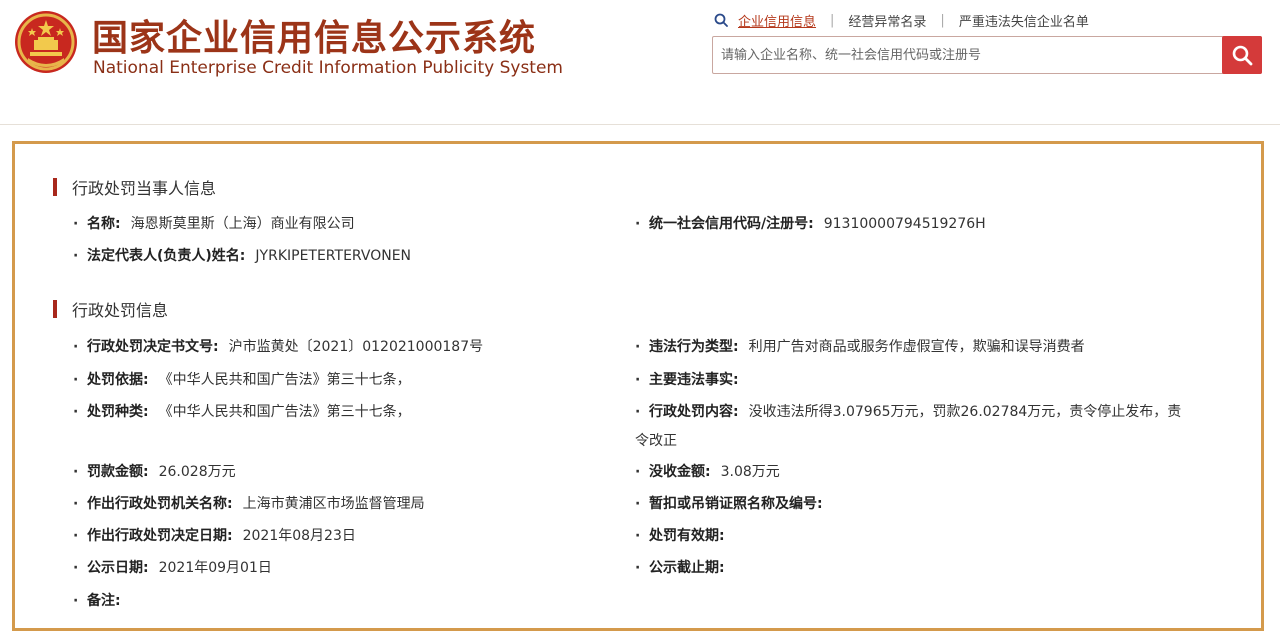 Image resolution: width=1280 pixels, height=631 pixels. I want to click on field-penalty-category: · 处罚种类: 《中华人民共和国广告法》第三十七条，, so click(242, 412).